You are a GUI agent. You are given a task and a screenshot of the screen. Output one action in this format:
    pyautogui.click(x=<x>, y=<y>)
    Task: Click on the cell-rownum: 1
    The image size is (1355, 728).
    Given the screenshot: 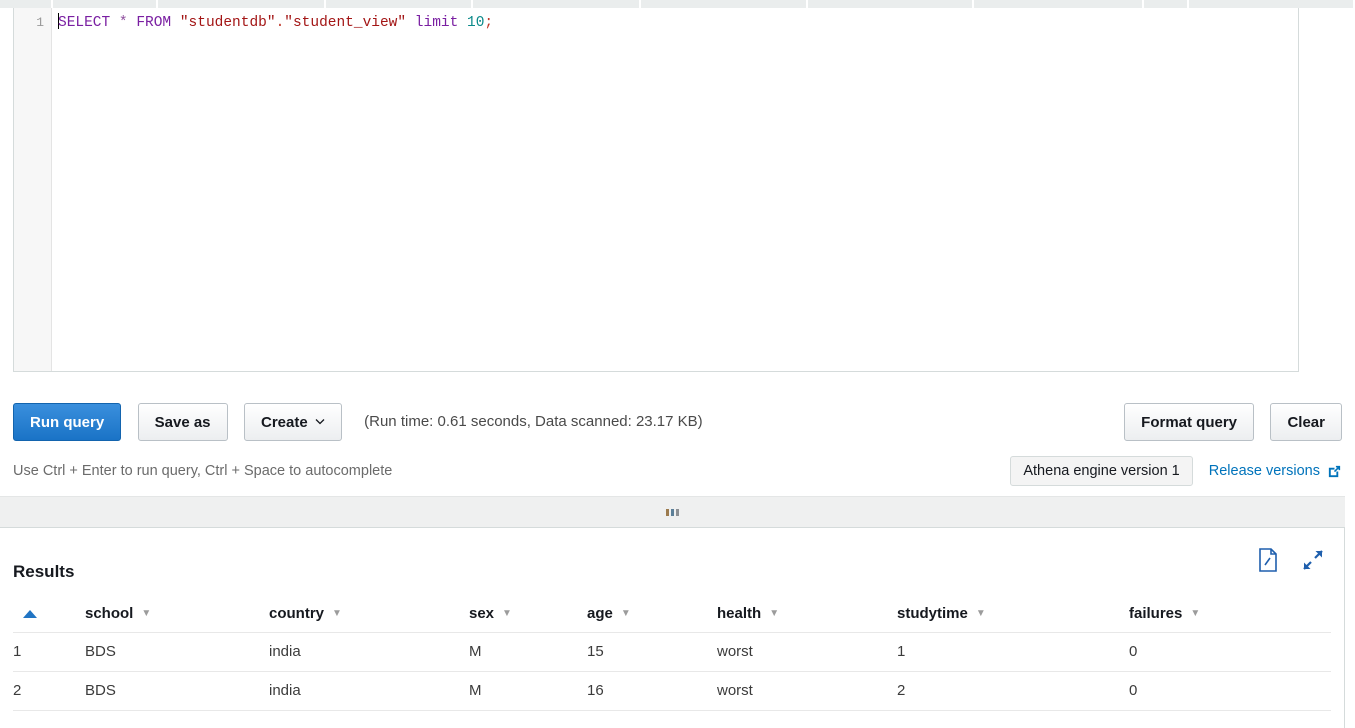 What is the action you would take?
    pyautogui.click(x=49, y=652)
    